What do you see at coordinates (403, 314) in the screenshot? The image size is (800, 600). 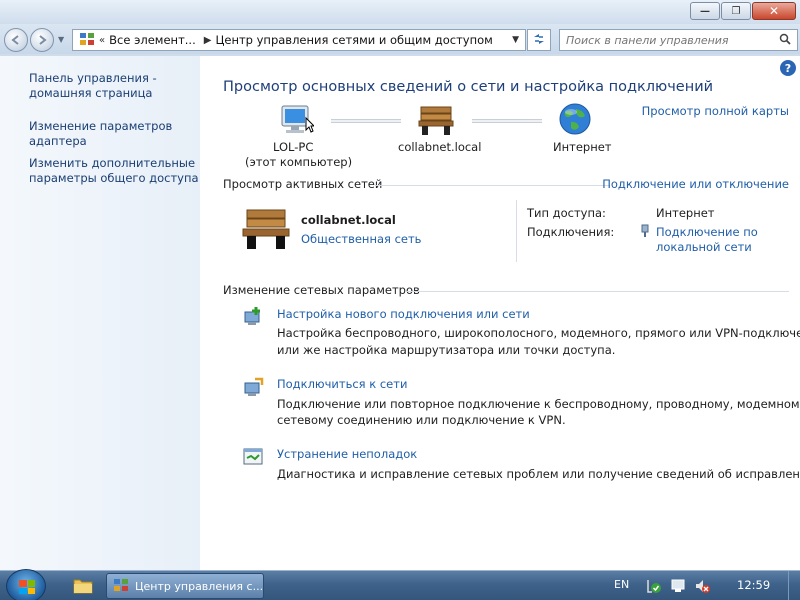 I see `task-setup-new-connection: Настройка нового подключения или сети` at bounding box center [403, 314].